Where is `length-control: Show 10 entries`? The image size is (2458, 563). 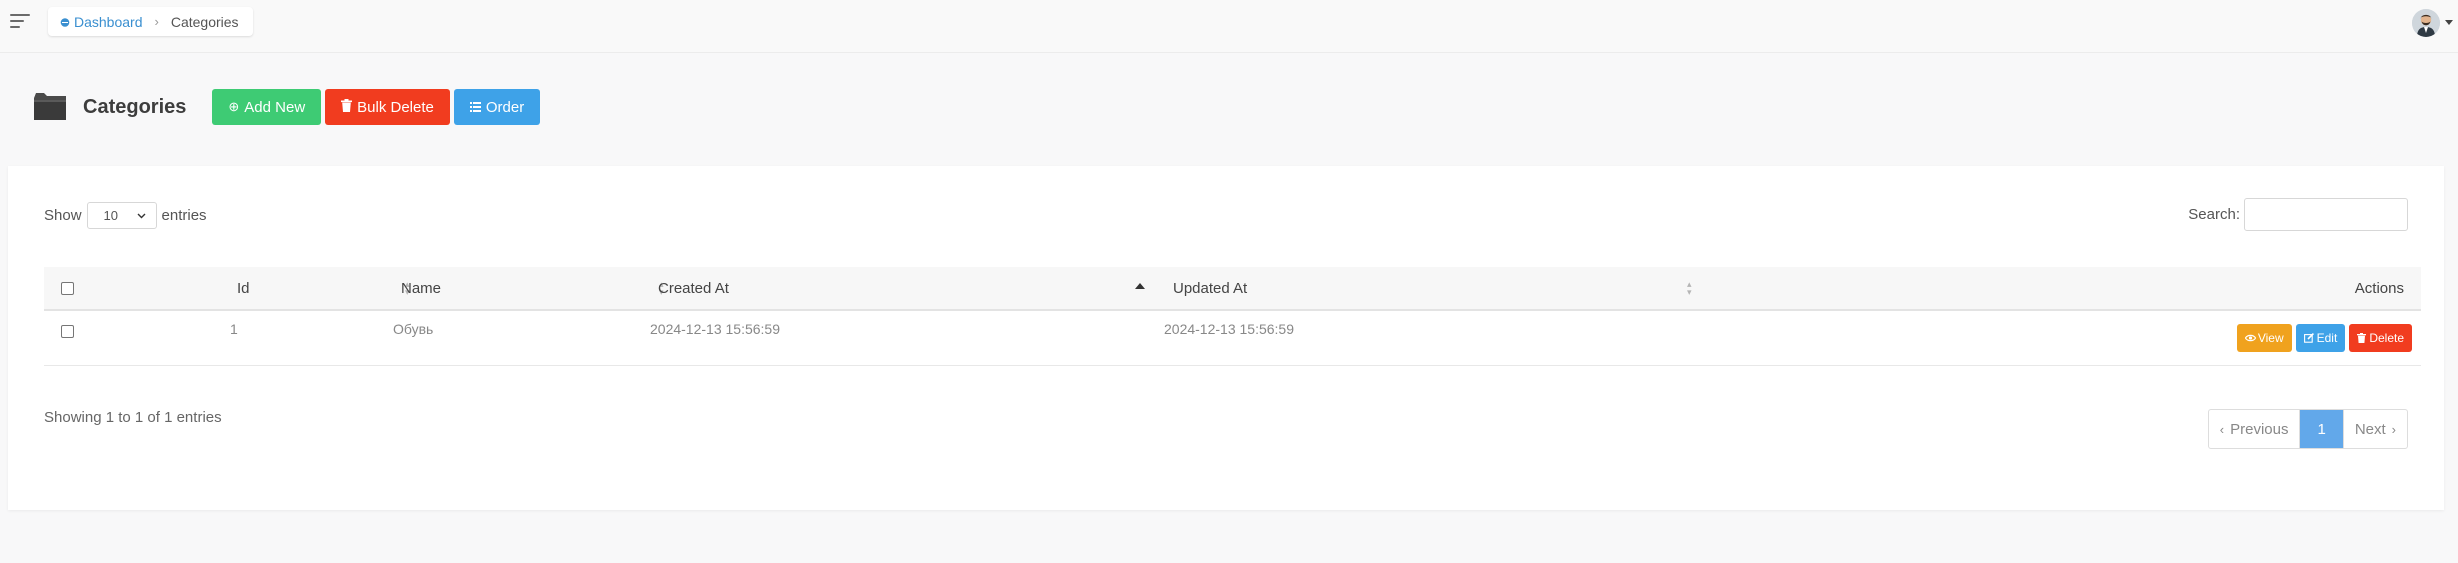
length-control: Show 10 entries is located at coordinates (125, 215).